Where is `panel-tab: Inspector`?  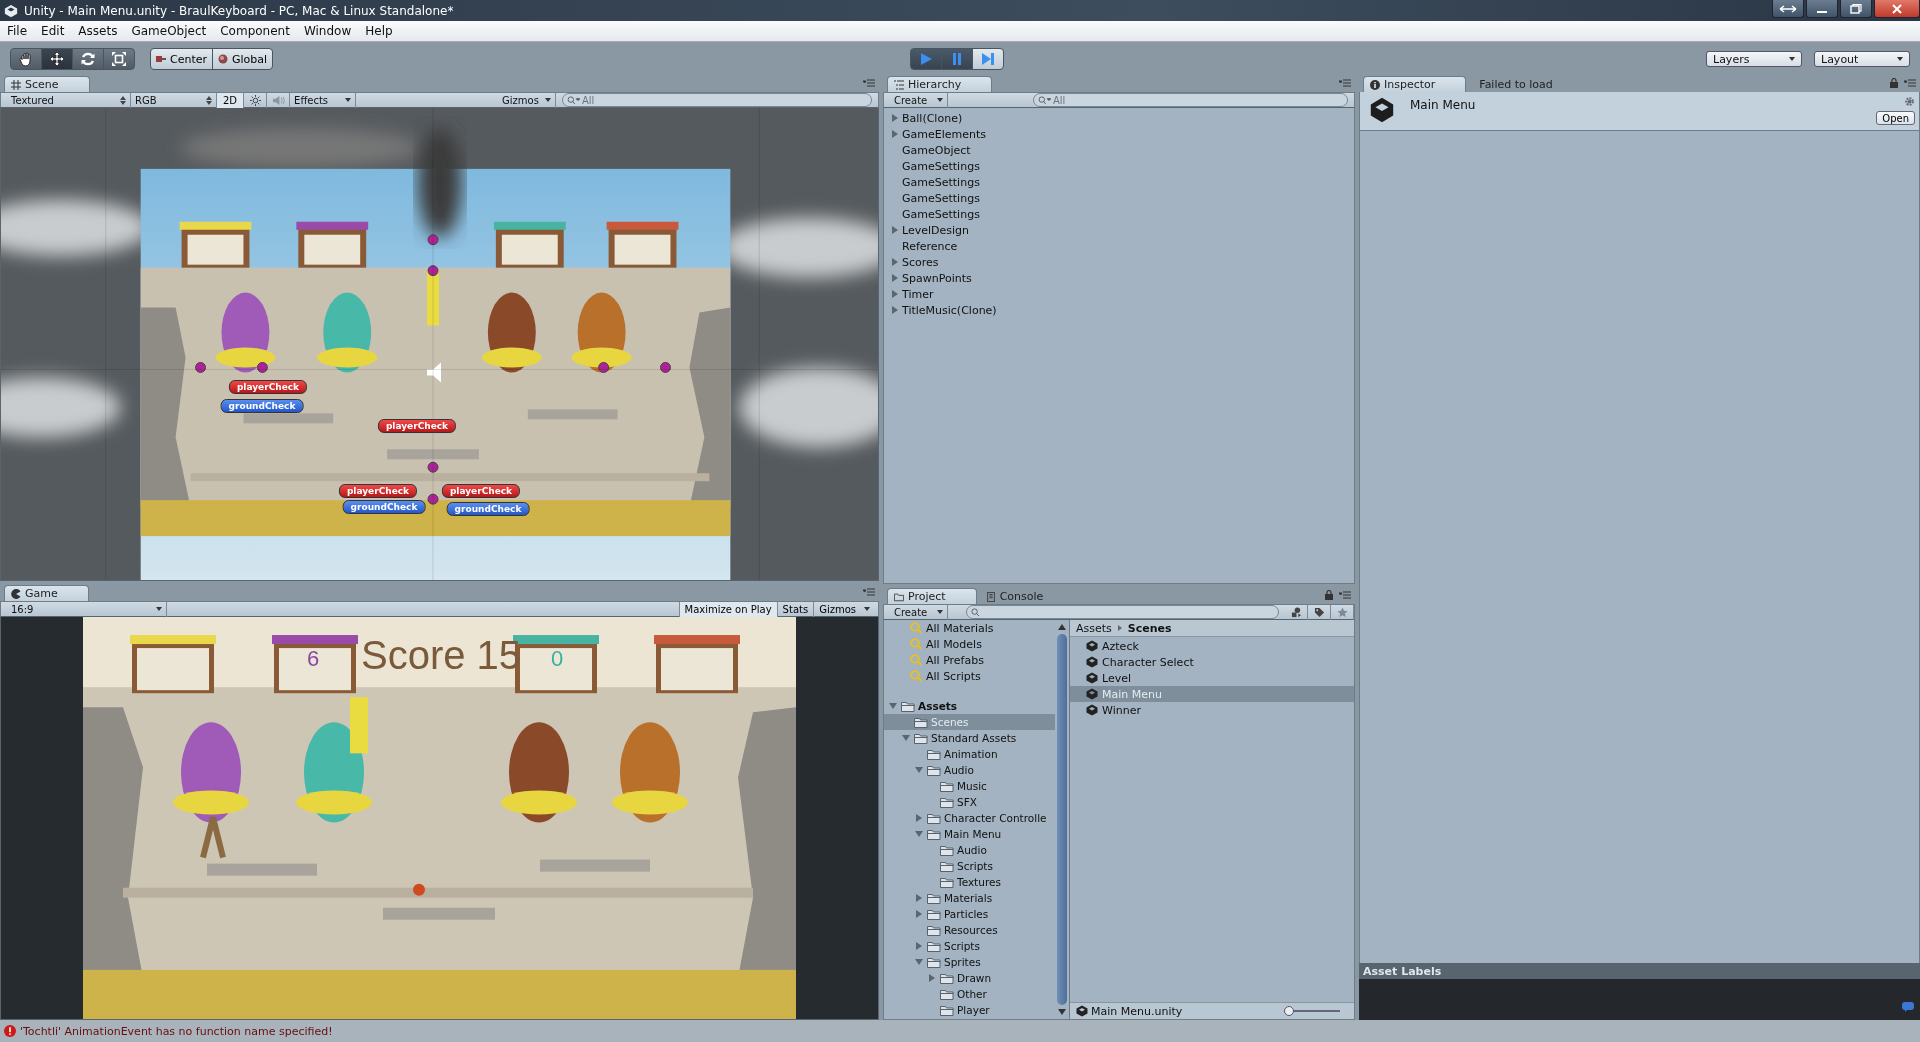 panel-tab: Inspector is located at coordinates (1415, 84).